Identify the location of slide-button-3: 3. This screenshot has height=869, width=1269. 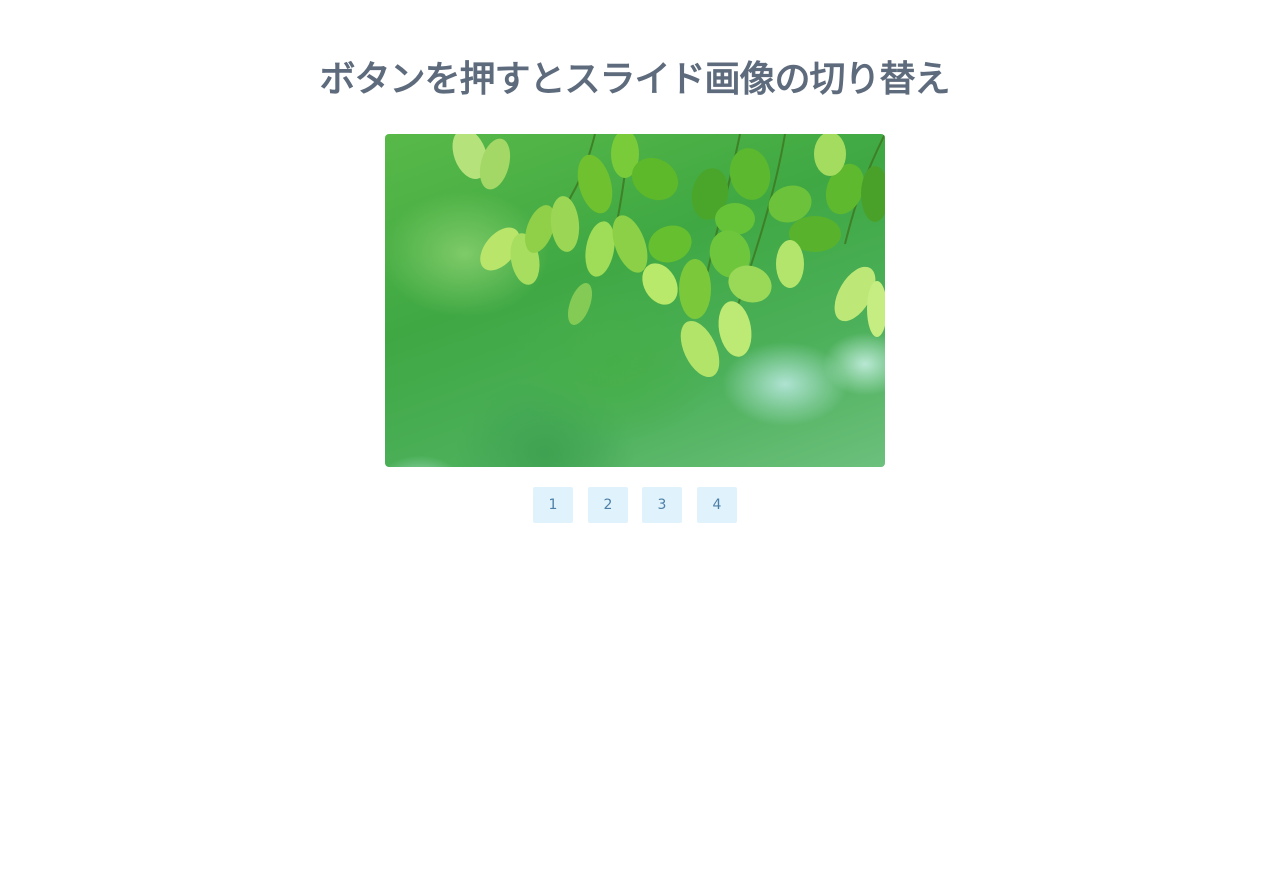
(662, 505).